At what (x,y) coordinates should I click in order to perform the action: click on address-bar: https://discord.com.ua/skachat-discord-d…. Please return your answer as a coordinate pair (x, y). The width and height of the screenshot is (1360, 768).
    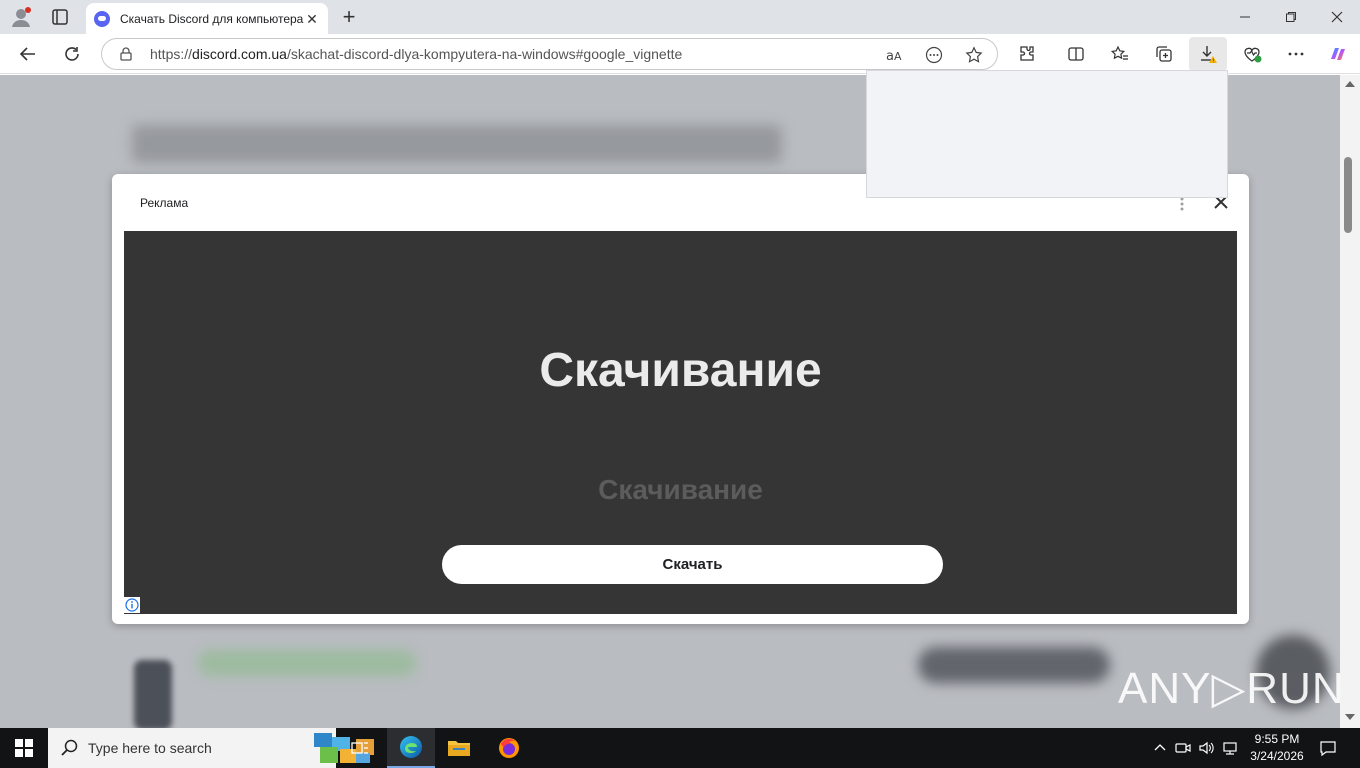
    Looking at the image, I should click on (549, 54).